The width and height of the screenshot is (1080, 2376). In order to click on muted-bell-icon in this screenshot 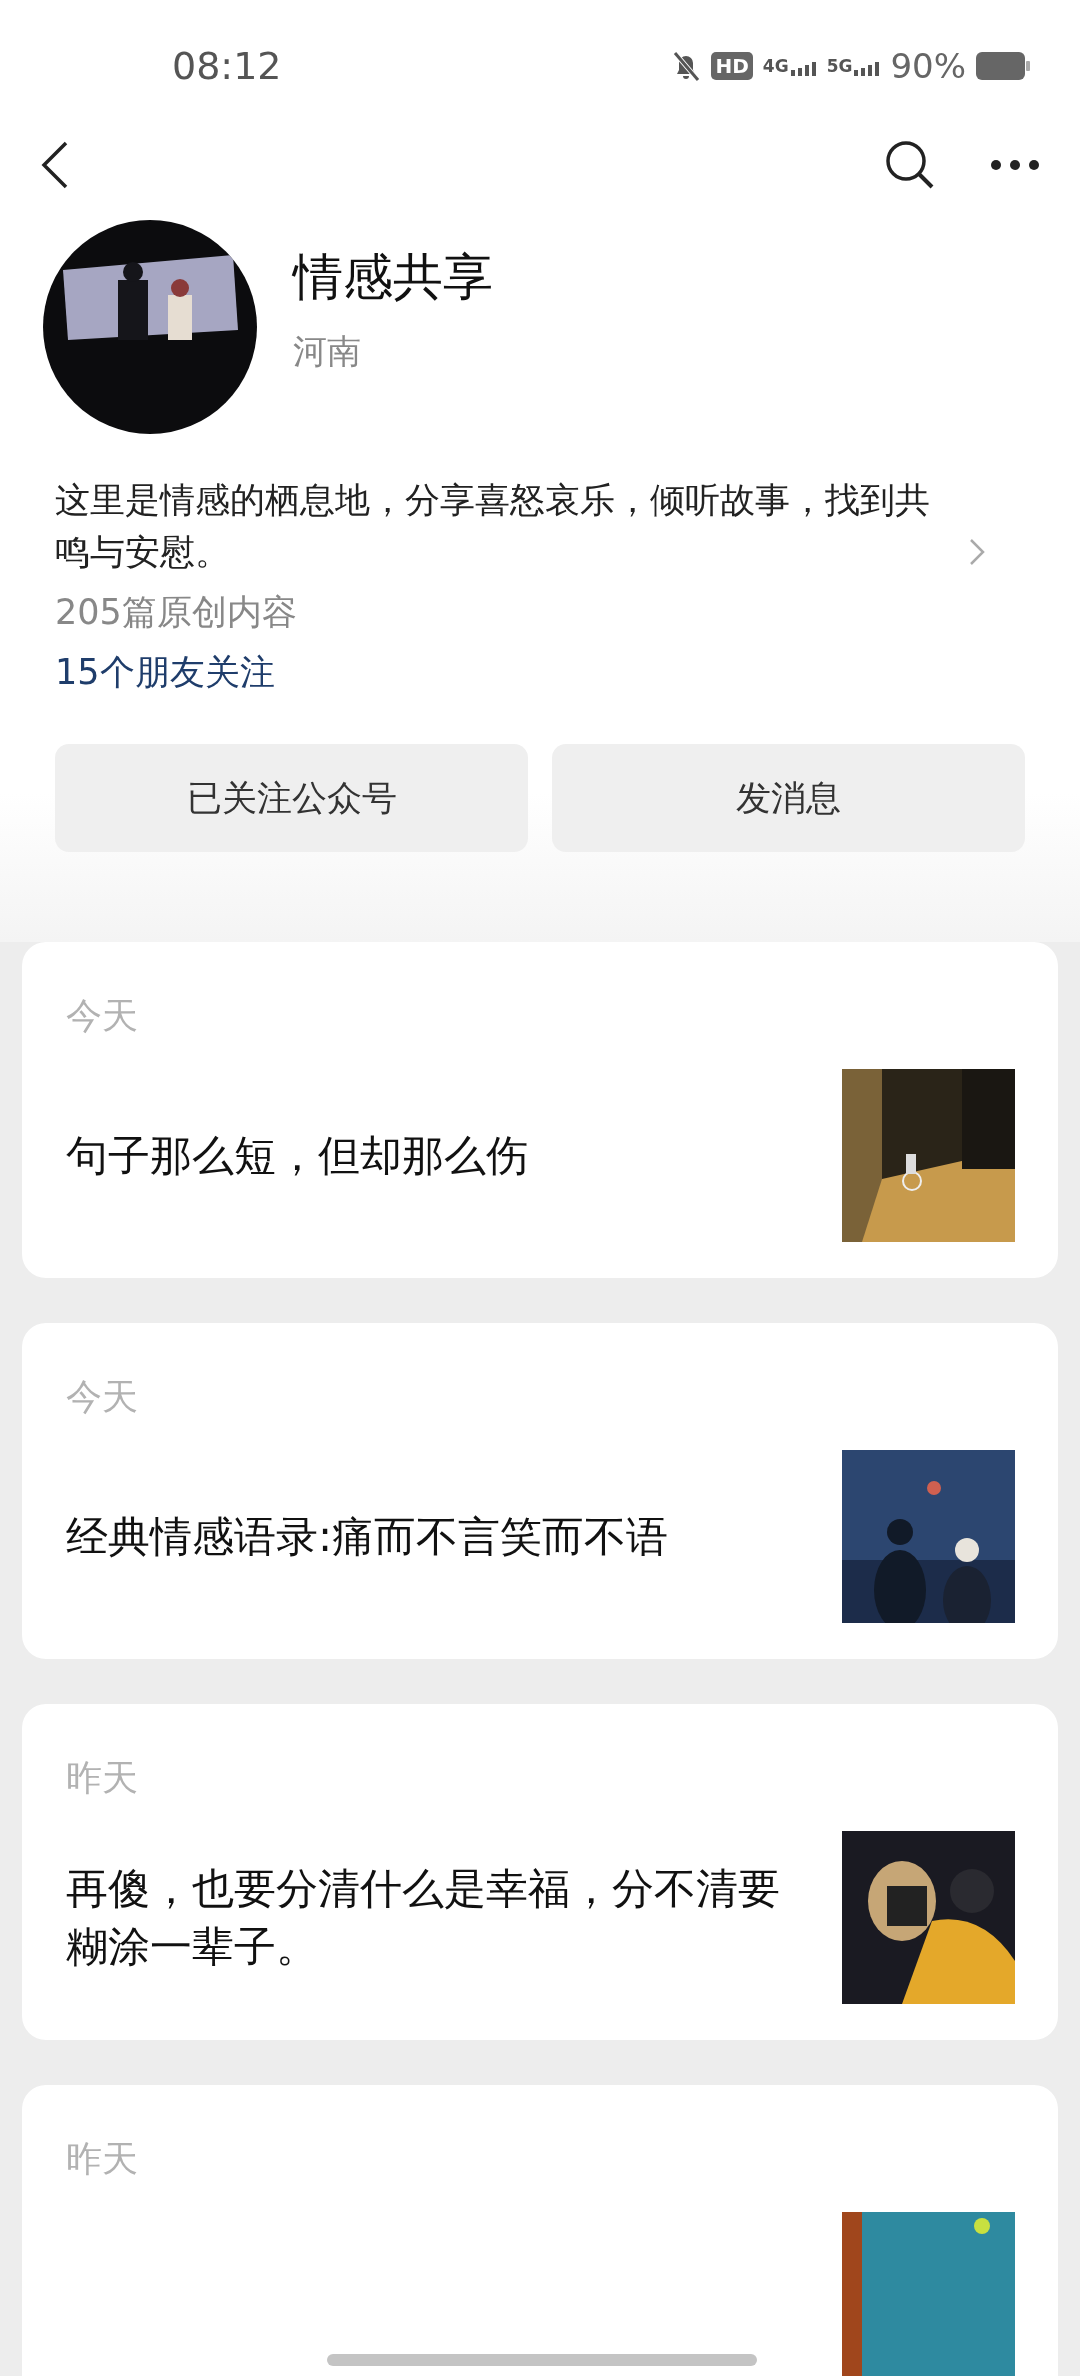, I will do `click(686, 66)`.